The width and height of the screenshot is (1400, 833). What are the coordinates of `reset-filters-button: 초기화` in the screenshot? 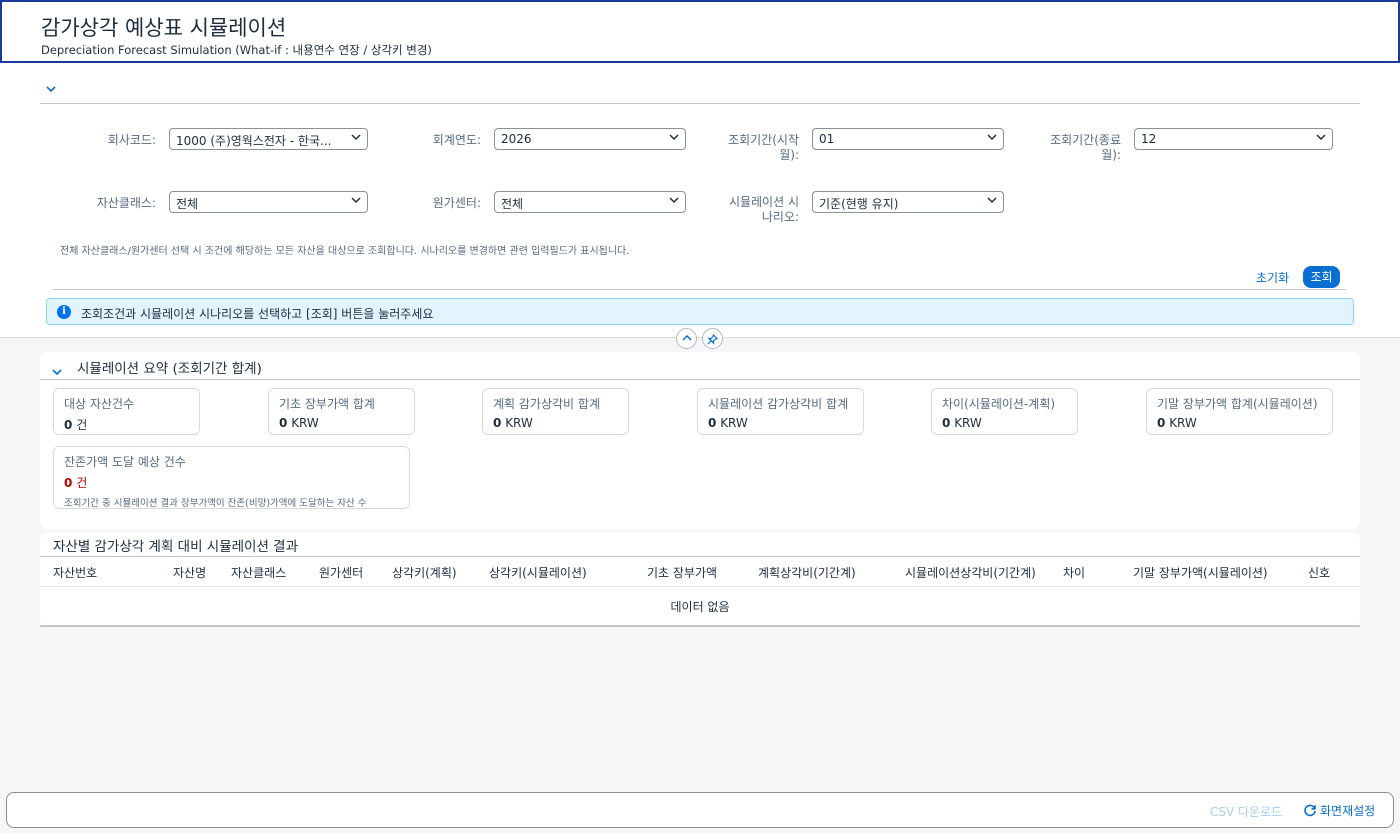 It's located at (1272, 277).